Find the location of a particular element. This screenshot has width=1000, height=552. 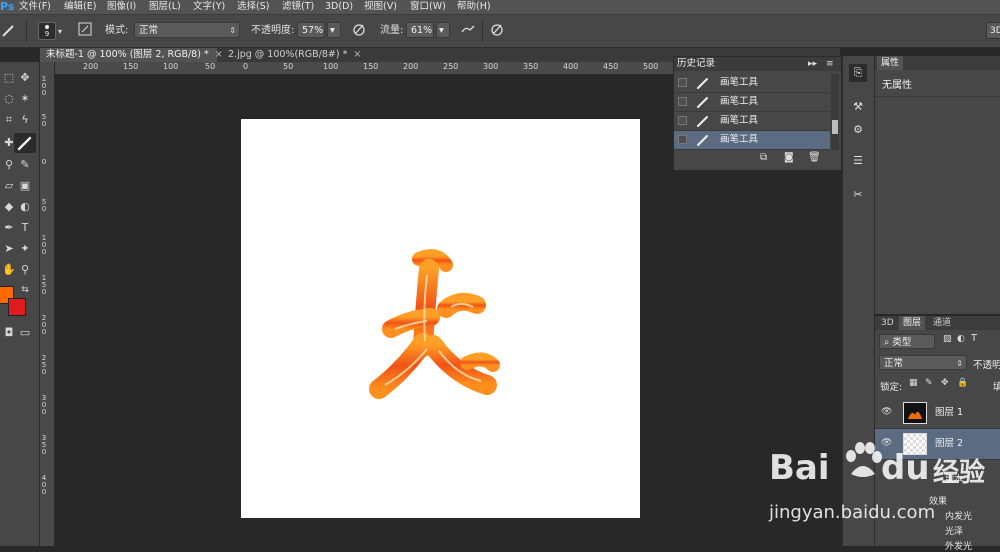

close-icon: × is located at coordinates (357, 54).